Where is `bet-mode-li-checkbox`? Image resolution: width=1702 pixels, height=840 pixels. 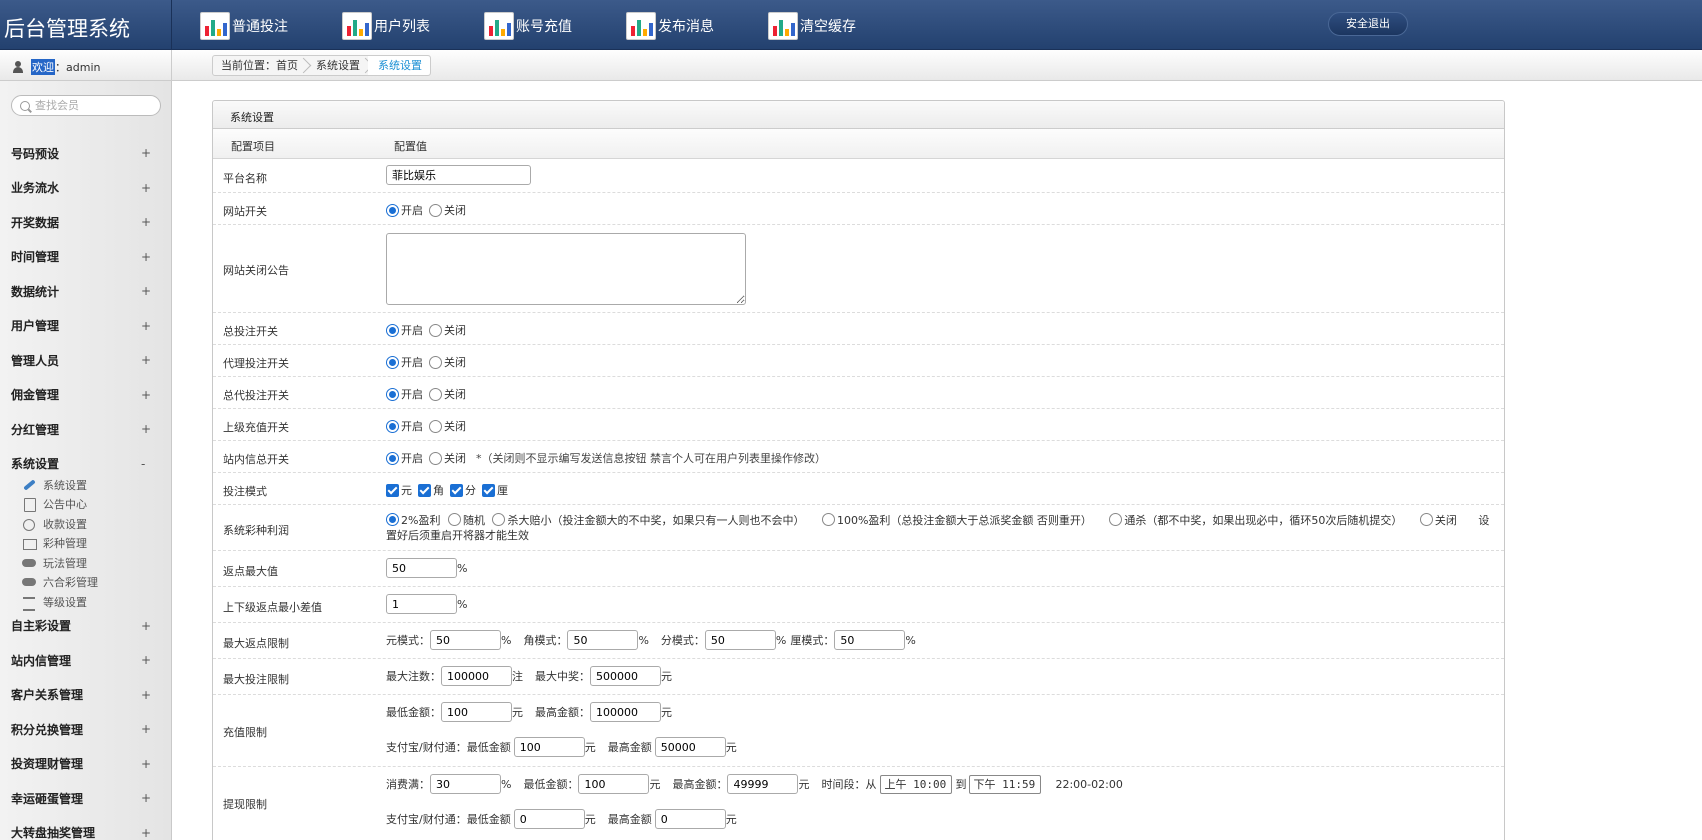 bet-mode-li-checkbox is located at coordinates (488, 490).